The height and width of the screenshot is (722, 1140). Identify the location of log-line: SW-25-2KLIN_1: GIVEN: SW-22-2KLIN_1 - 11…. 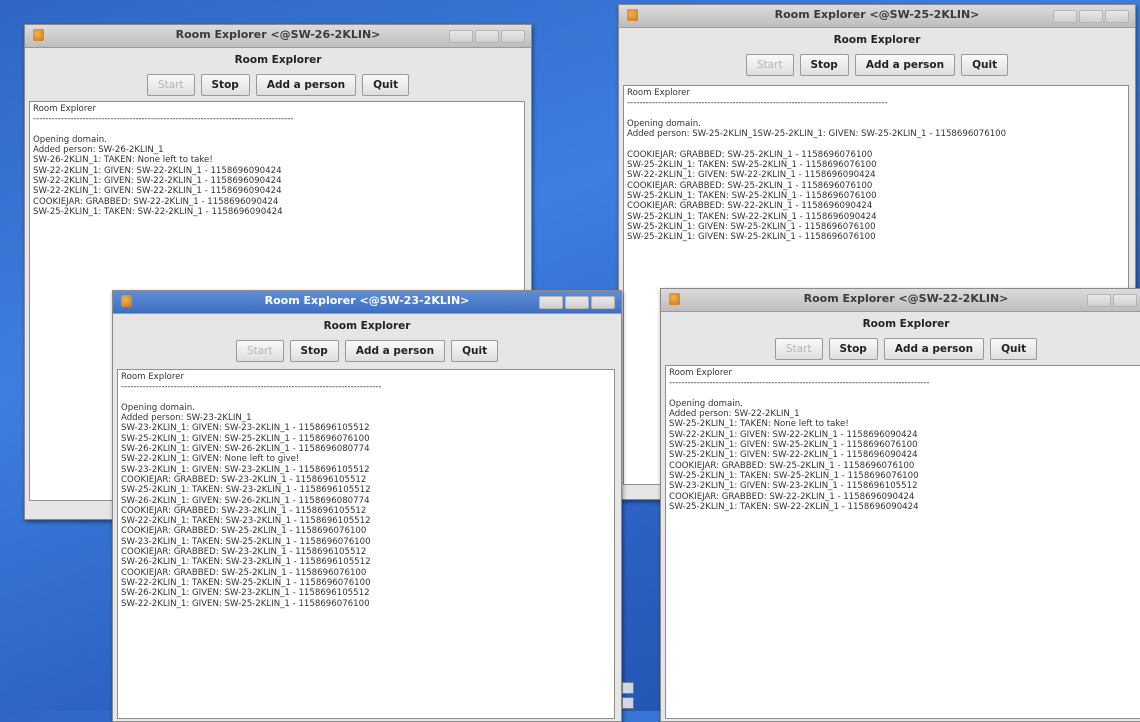
(793, 455).